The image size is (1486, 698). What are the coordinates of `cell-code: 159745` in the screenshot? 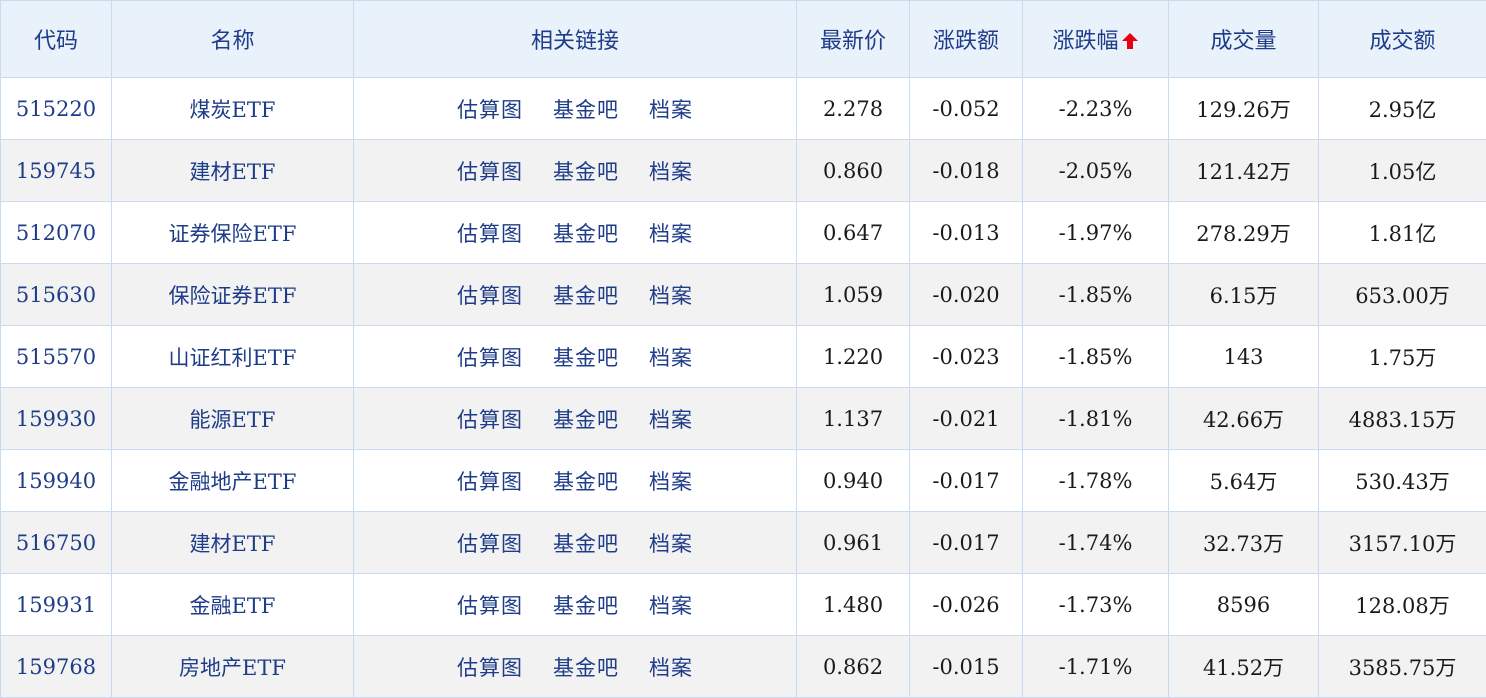 It's located at (56, 171).